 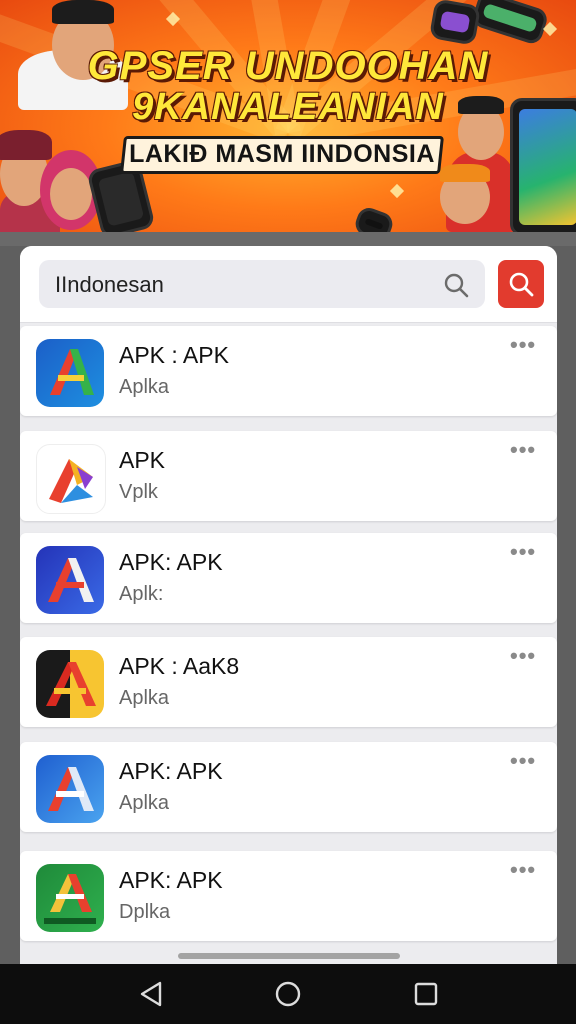 I want to click on app-result-item: APK : AaK8 Aplka •••, so click(x=288, y=682).